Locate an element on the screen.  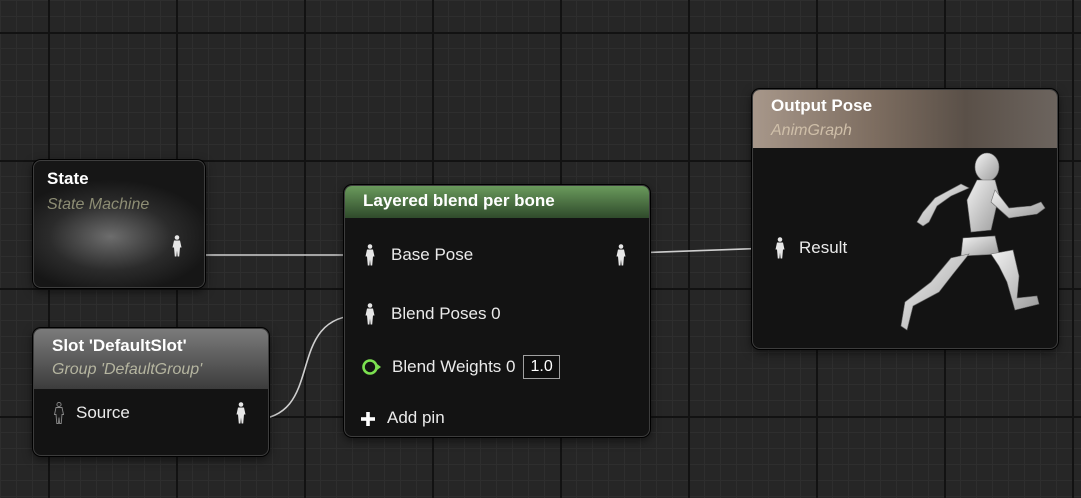
blend-weights-value-input: 1.0 is located at coordinates (541, 367).